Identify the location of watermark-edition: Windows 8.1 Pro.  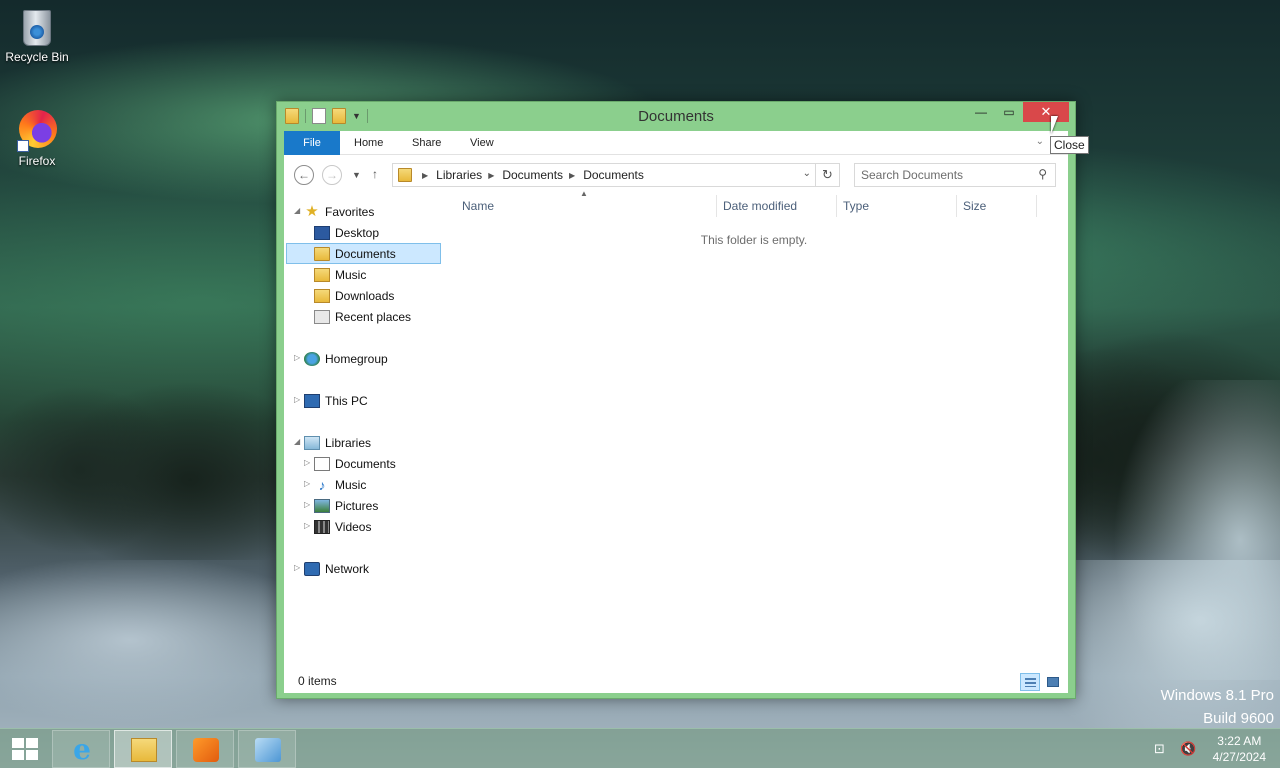
(1217, 695).